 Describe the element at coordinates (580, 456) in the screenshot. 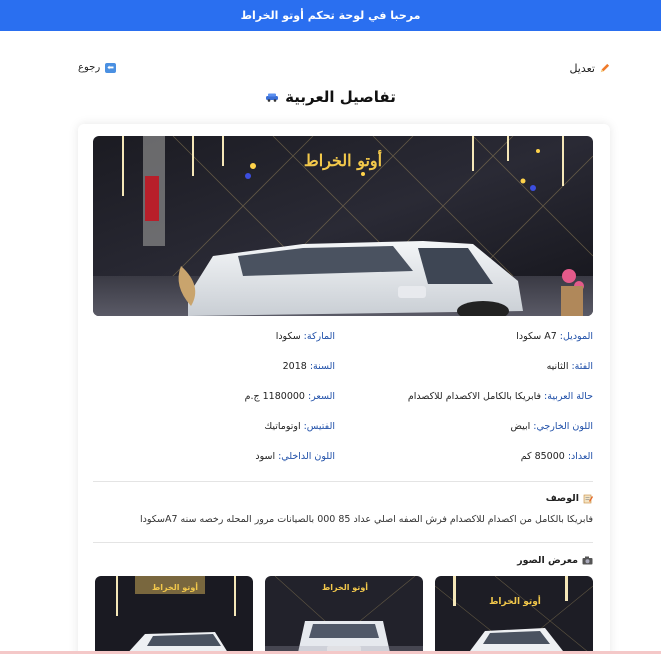

I see `mileage-label: العداد:` at that location.